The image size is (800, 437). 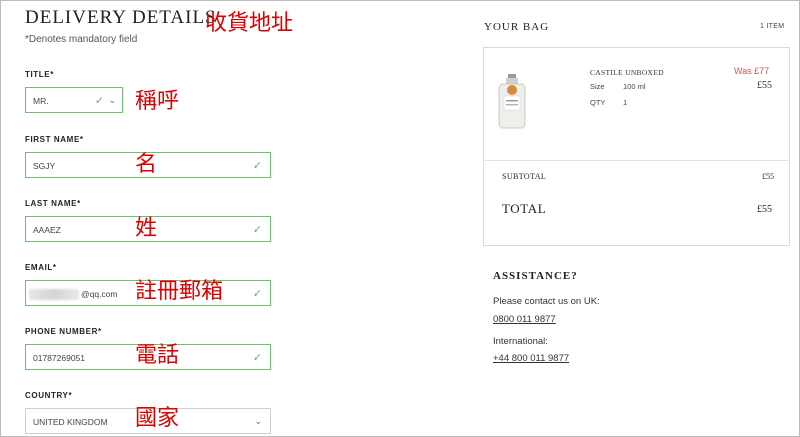 What do you see at coordinates (41, 267) in the screenshot?
I see `email-label: EMAIL*` at bounding box center [41, 267].